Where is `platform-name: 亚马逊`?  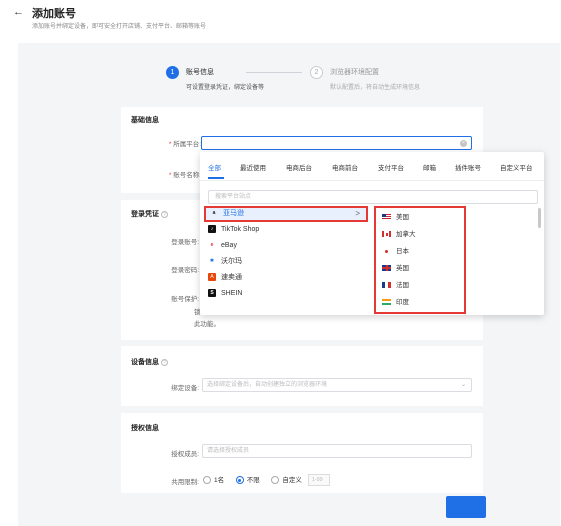 platform-name: 亚马逊 is located at coordinates (233, 213).